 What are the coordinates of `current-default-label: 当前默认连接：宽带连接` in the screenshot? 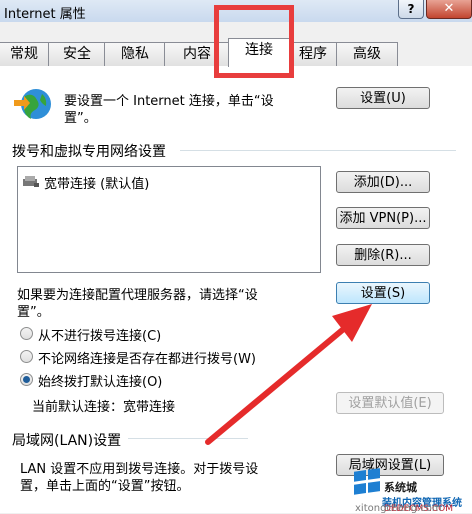 It's located at (104, 407).